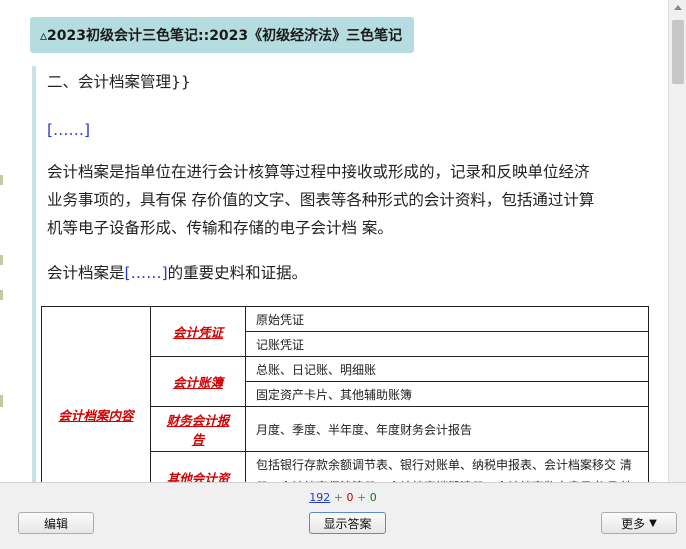  Describe the element at coordinates (86, 273) in the screenshot. I see `sentence-prefix: 会计档案是` at that location.